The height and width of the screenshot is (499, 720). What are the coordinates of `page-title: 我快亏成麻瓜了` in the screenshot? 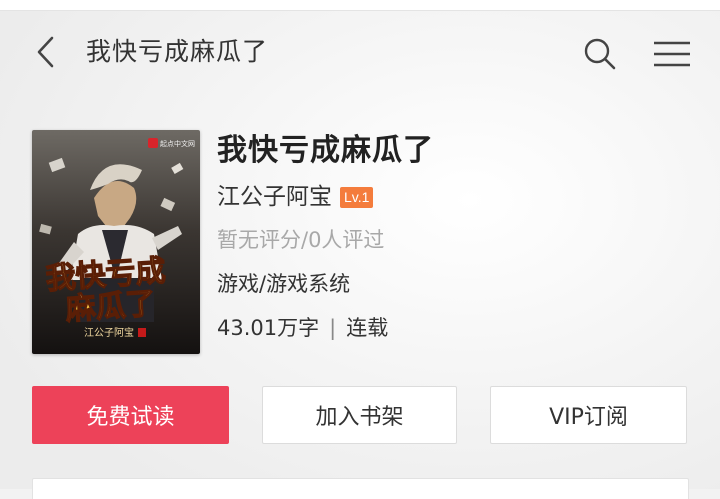 It's located at (177, 51).